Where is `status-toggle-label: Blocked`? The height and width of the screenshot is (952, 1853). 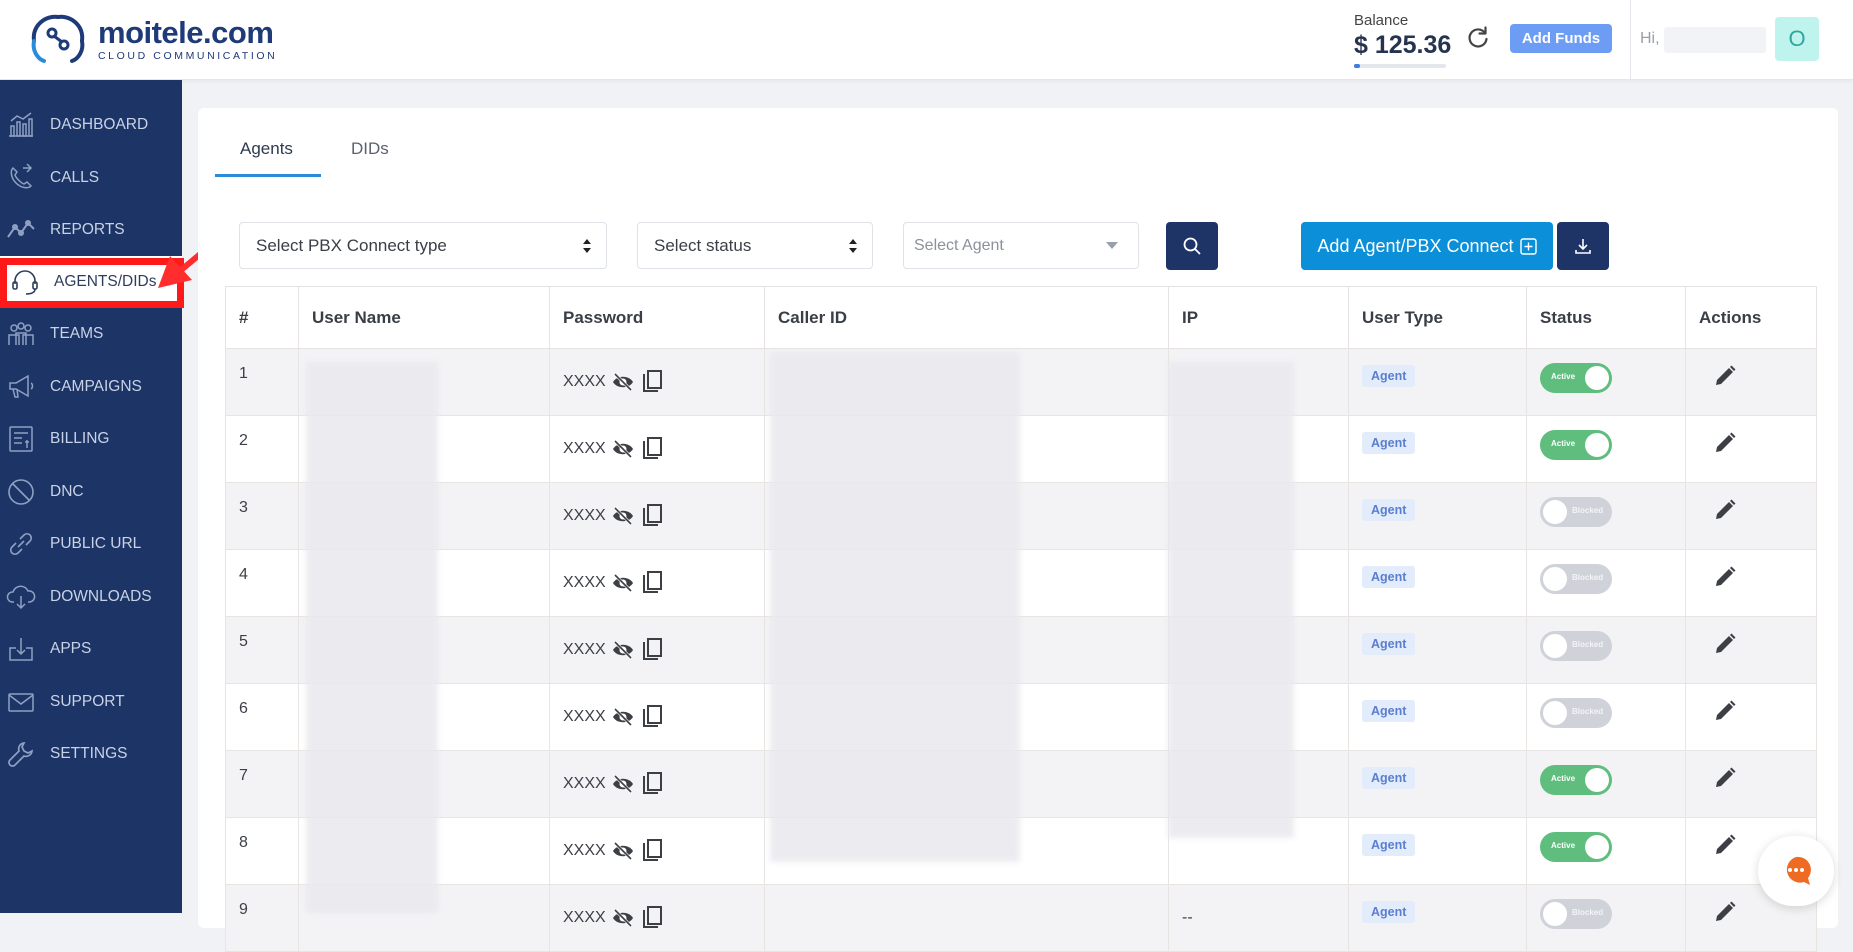 status-toggle-label: Blocked is located at coordinates (1588, 577).